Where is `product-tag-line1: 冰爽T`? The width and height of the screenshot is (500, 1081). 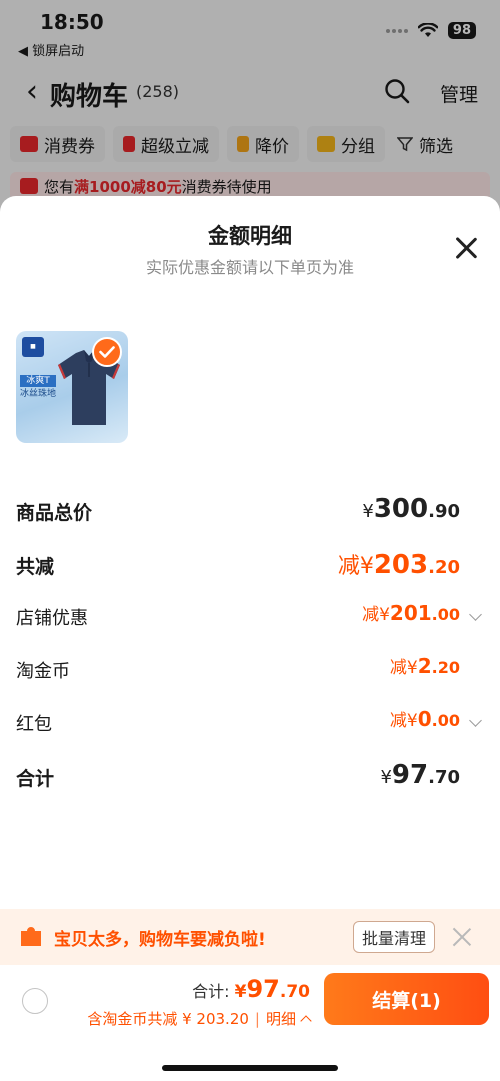
product-tag-line1: 冰爽T is located at coordinates (38, 381).